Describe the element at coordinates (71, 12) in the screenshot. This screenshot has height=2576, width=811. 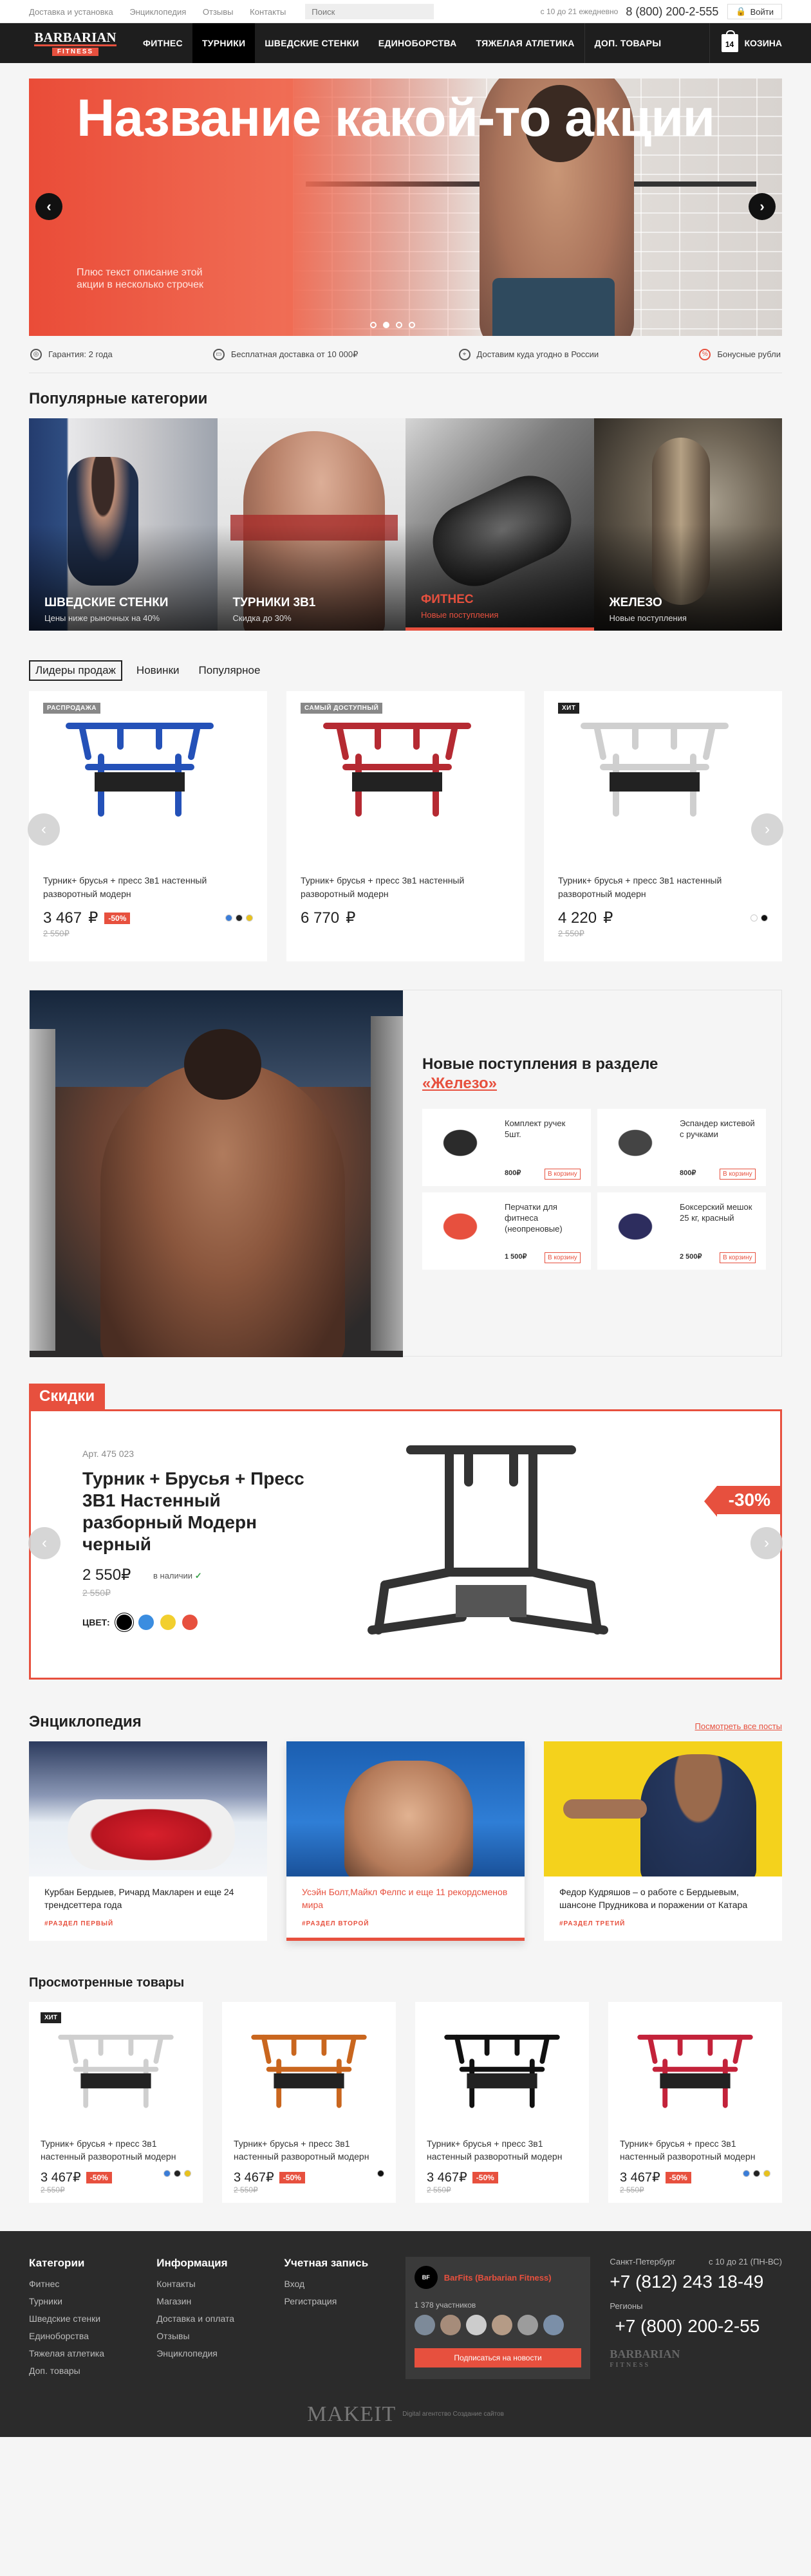
I see `top-link-delivery: Доставка и установка` at that location.